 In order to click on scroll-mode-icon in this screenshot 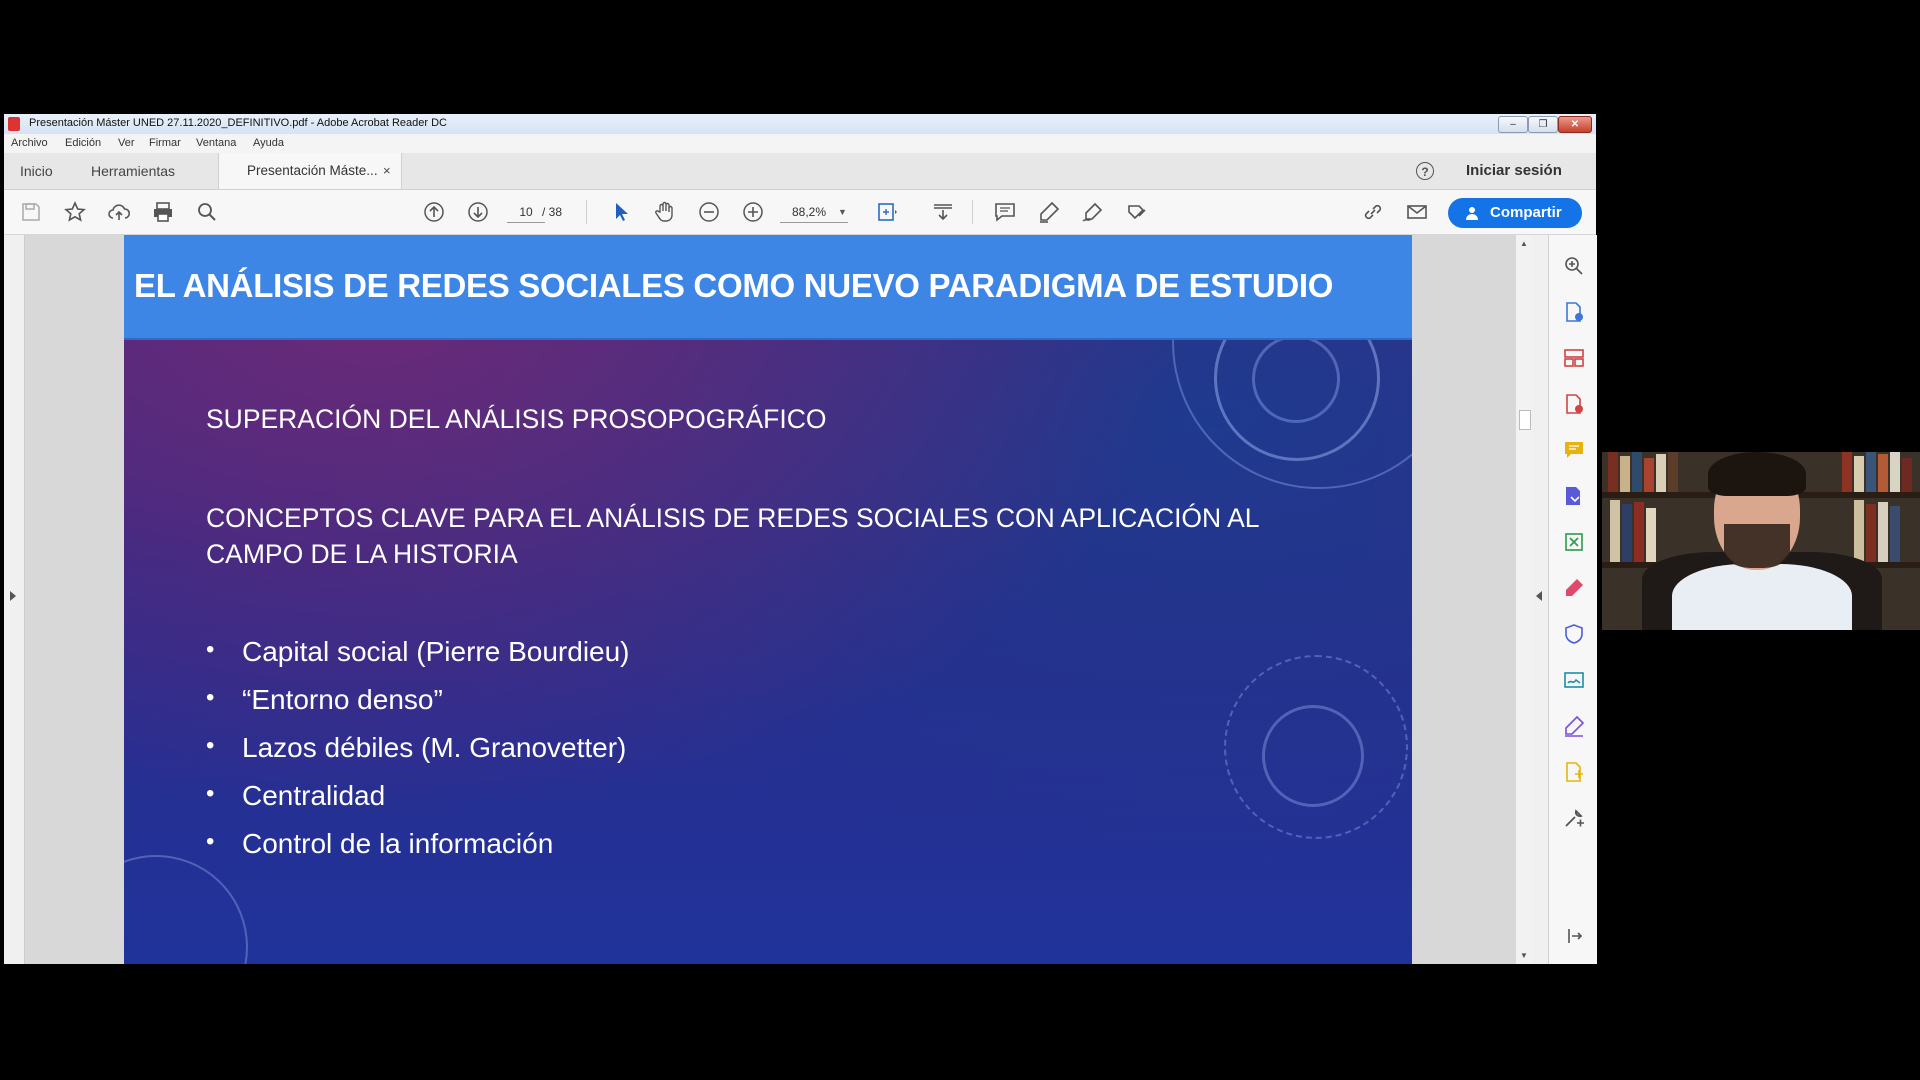, I will do `click(943, 212)`.